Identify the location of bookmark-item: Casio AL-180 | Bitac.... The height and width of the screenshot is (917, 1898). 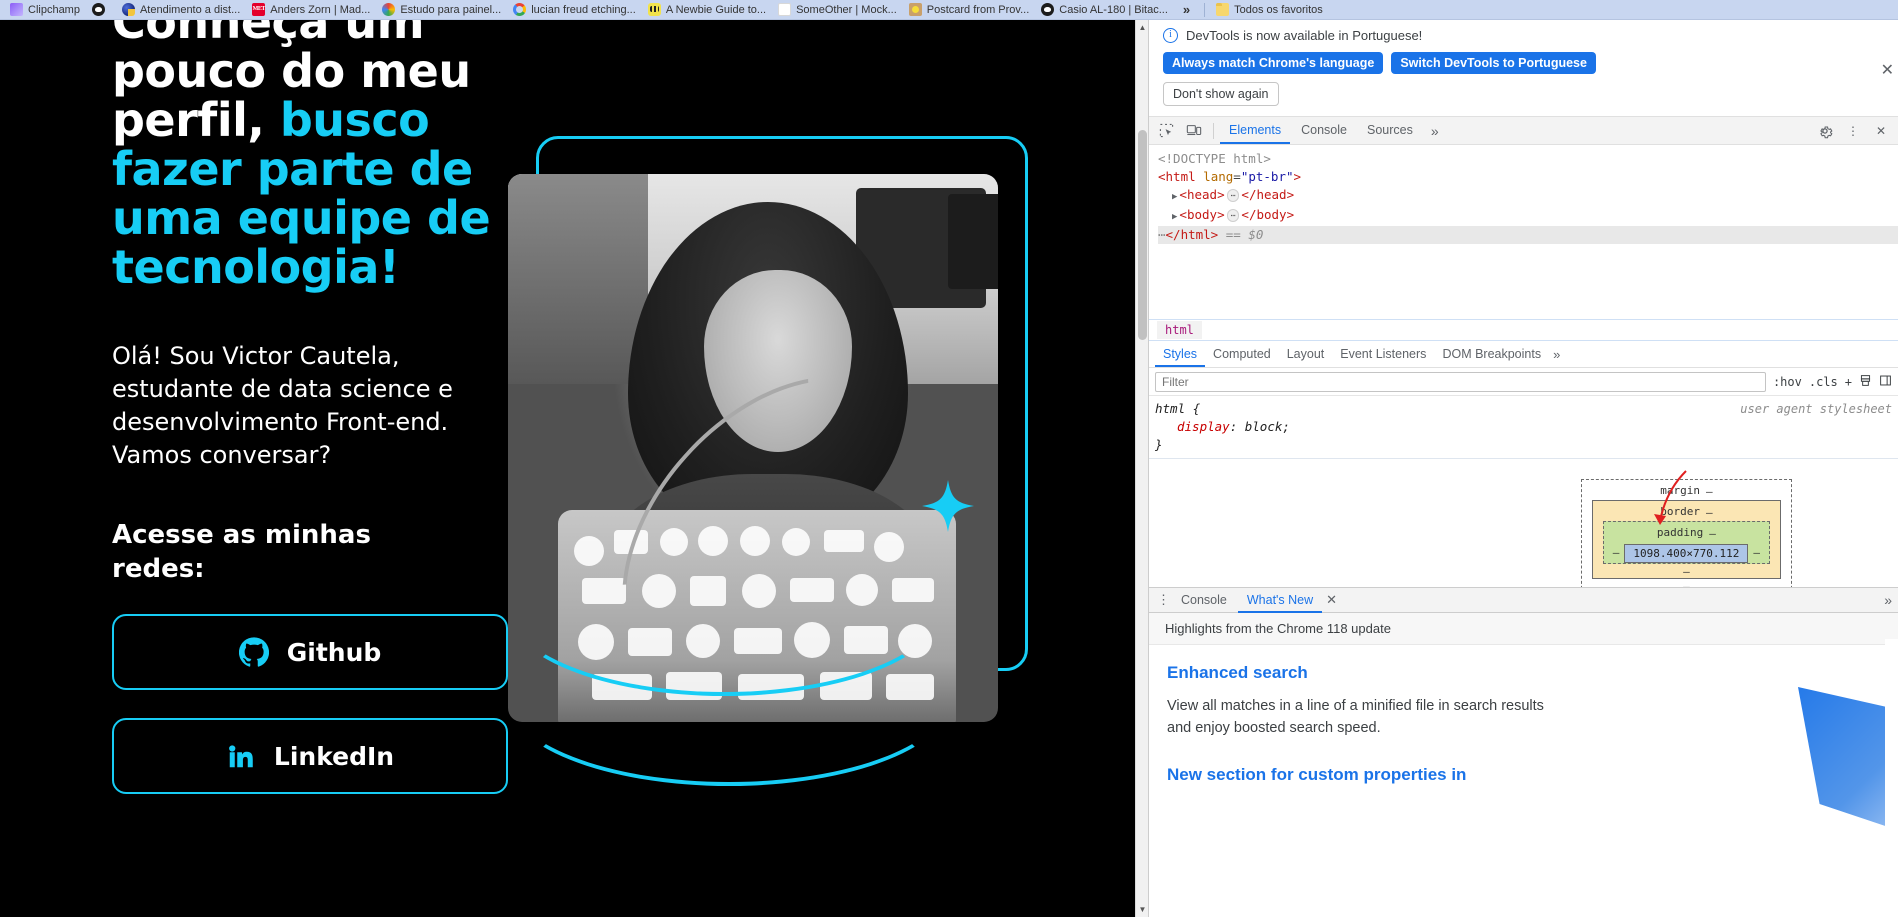
(1104, 10).